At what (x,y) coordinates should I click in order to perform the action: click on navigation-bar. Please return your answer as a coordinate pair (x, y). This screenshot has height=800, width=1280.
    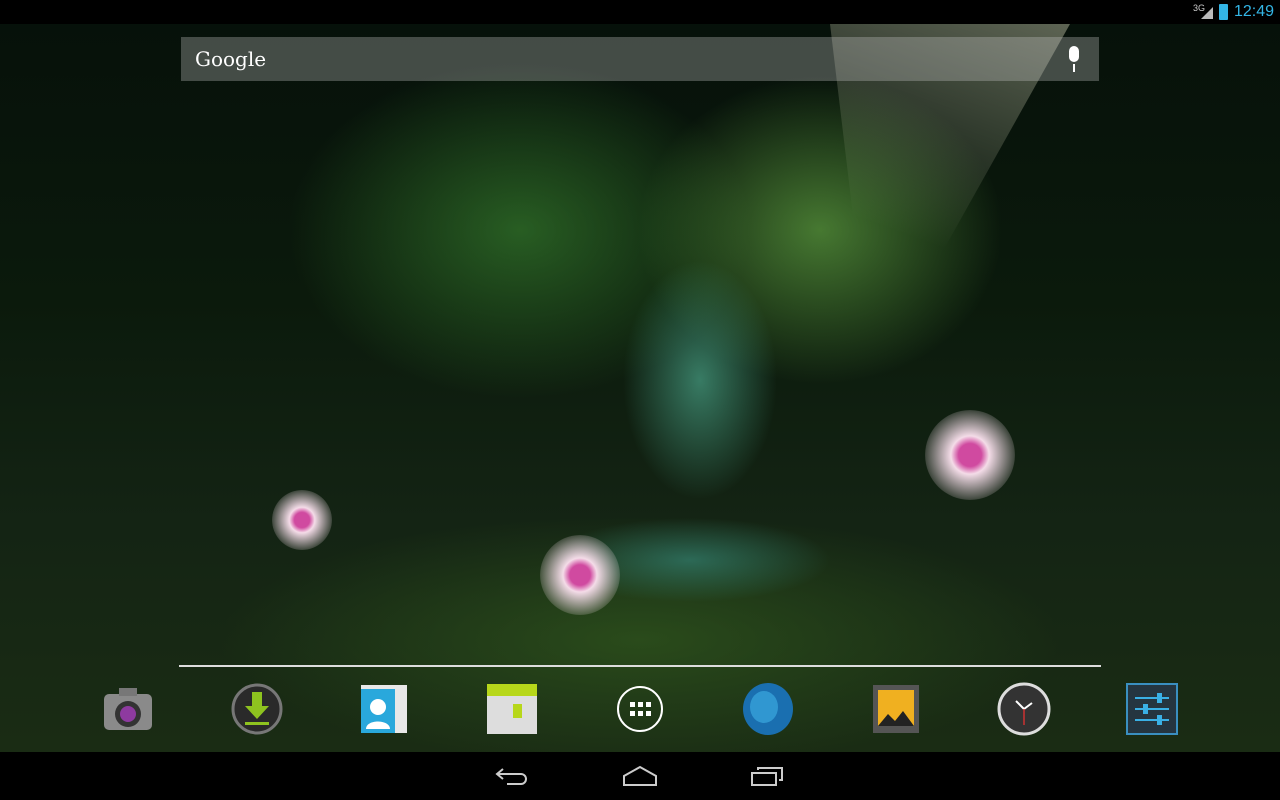
    Looking at the image, I should click on (640, 776).